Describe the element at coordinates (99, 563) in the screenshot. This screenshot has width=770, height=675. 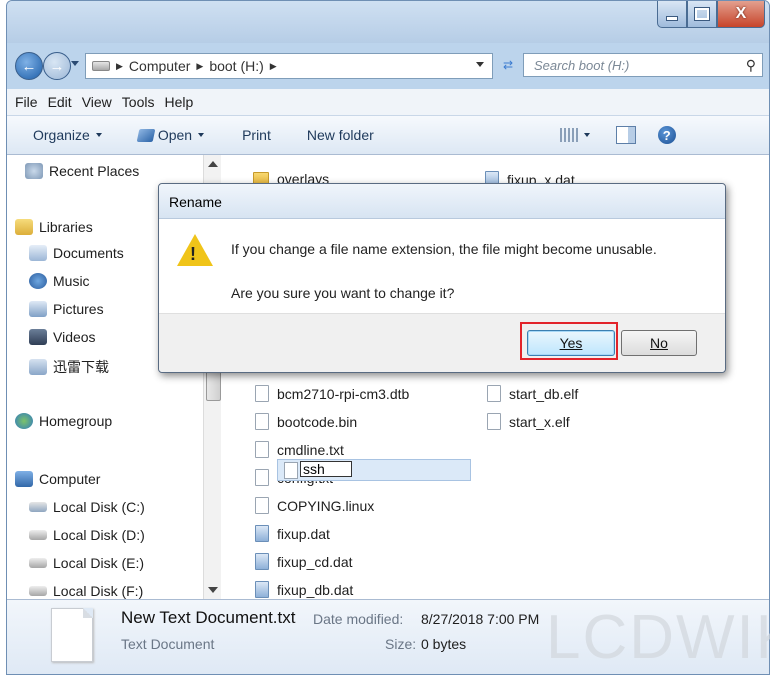
I see `nav-label: Local Disk (E:)` at that location.